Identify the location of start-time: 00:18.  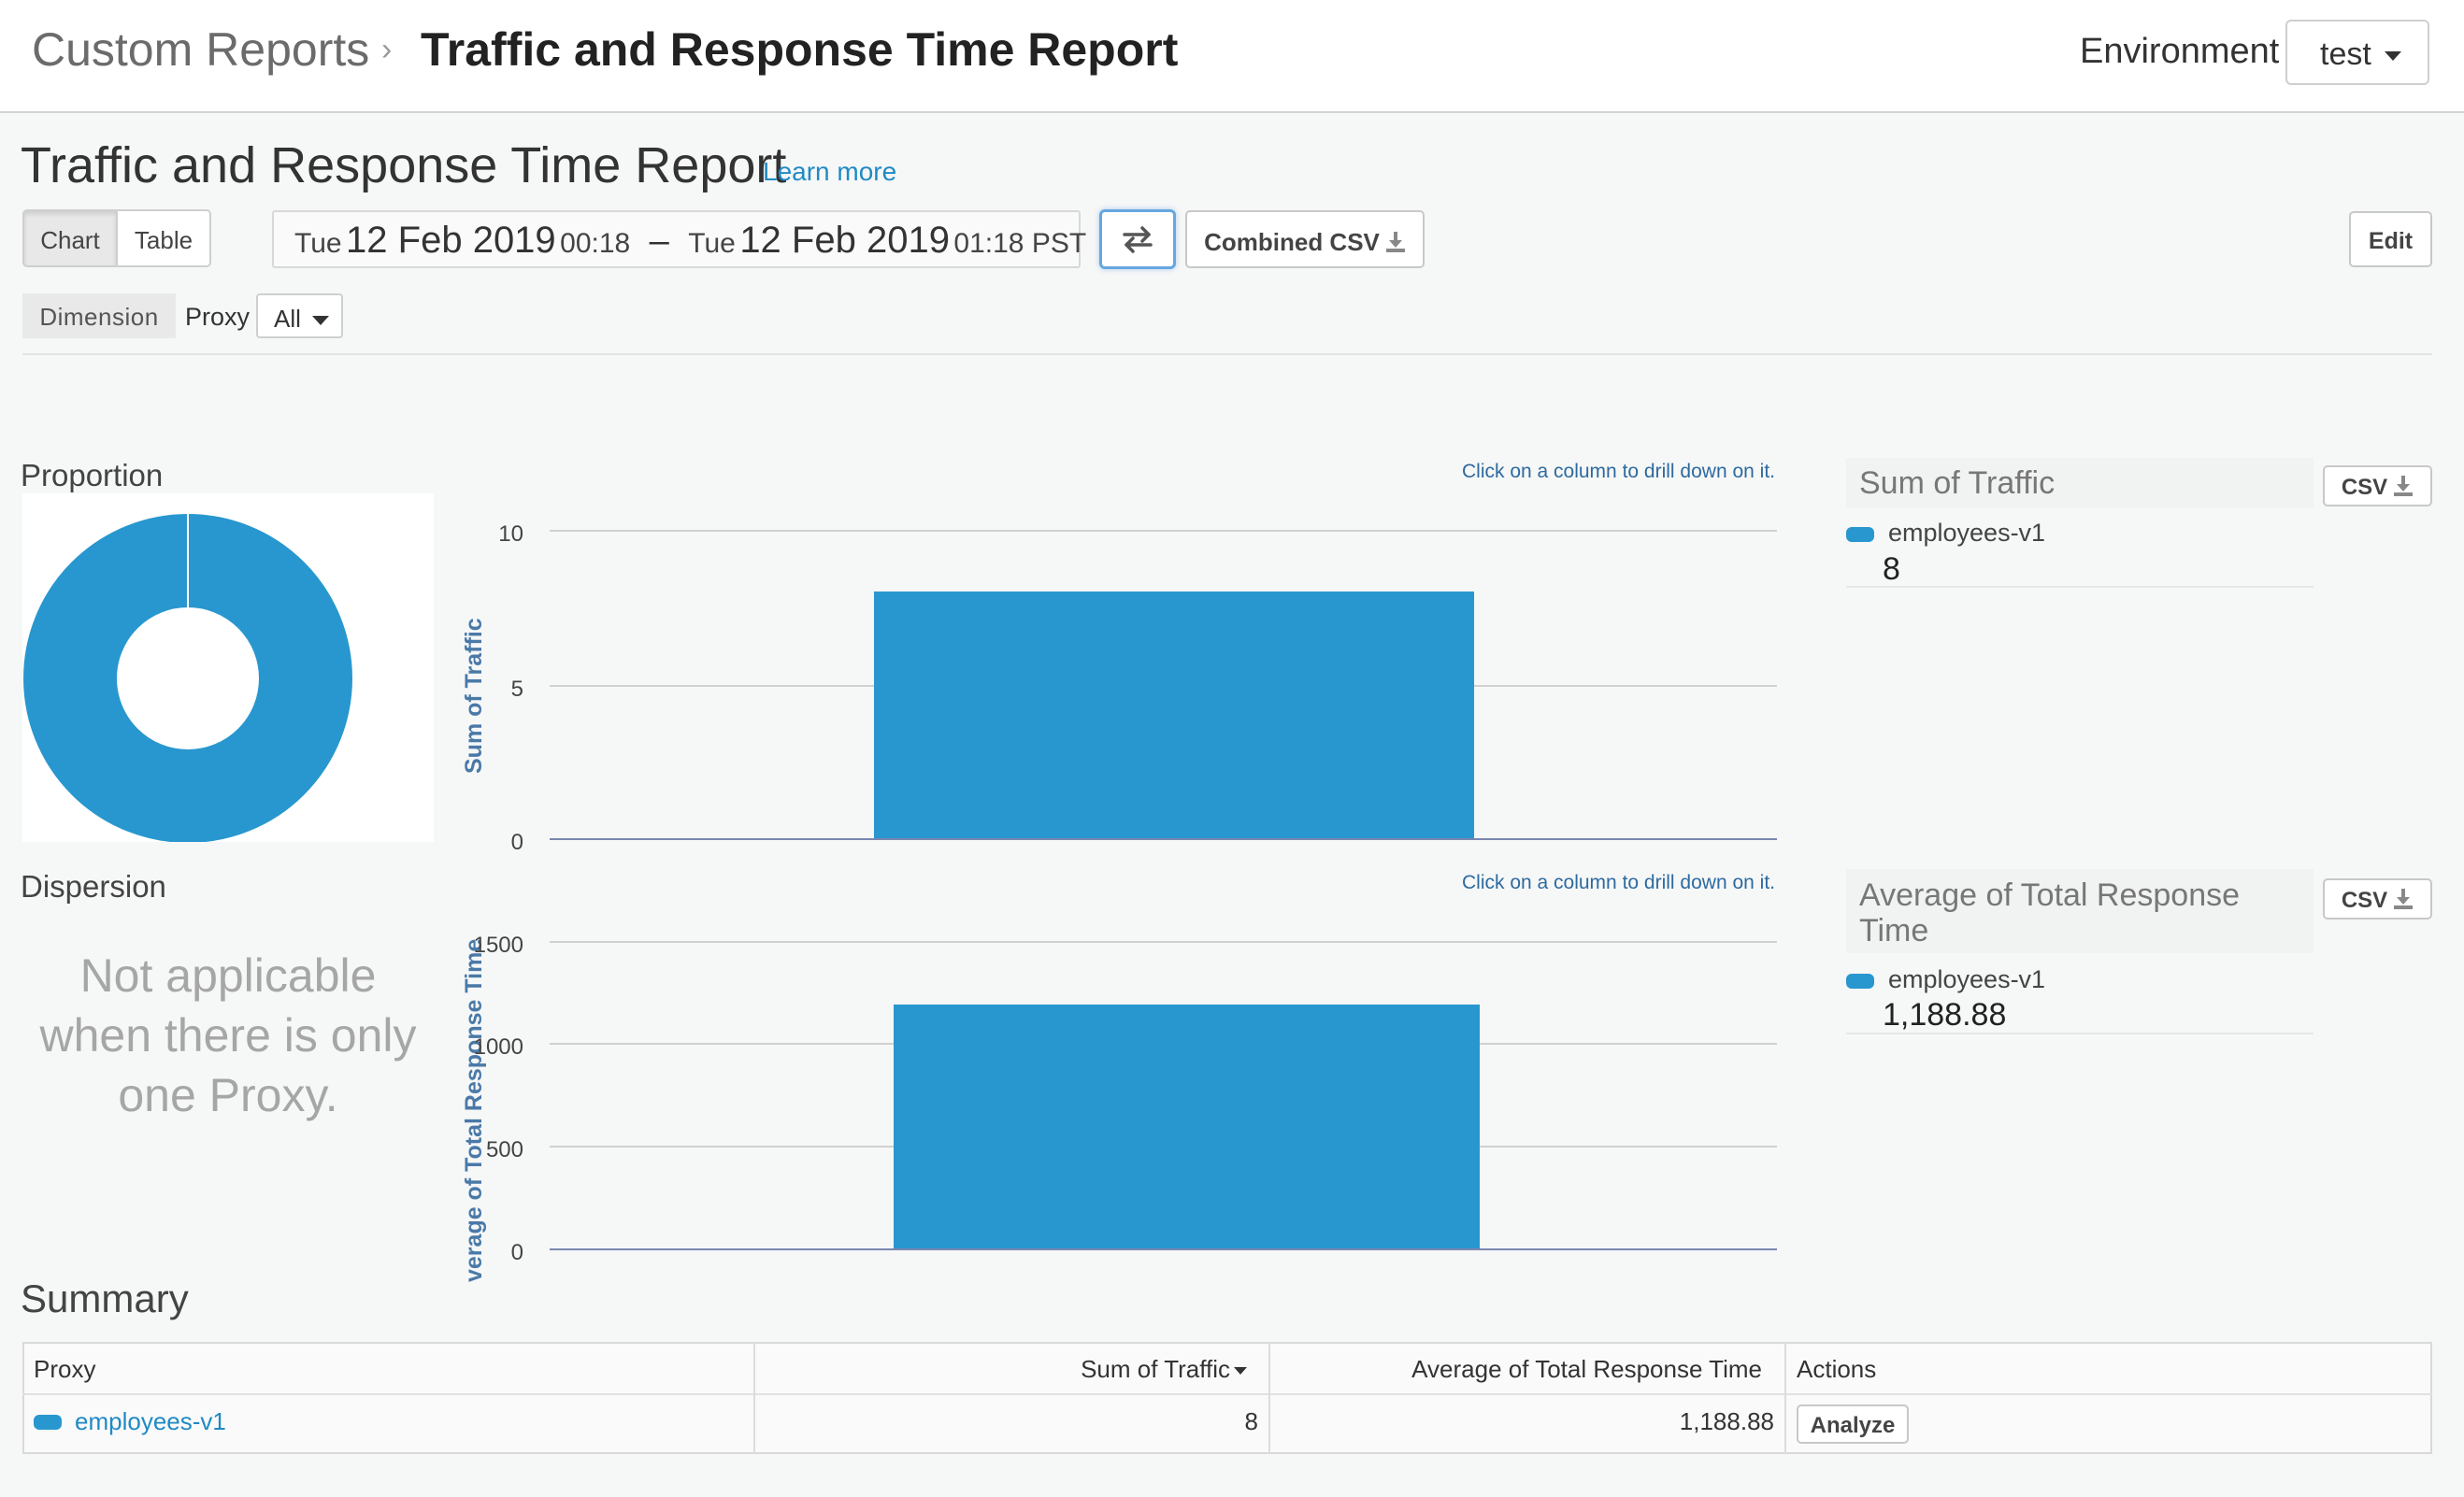
(595, 243).